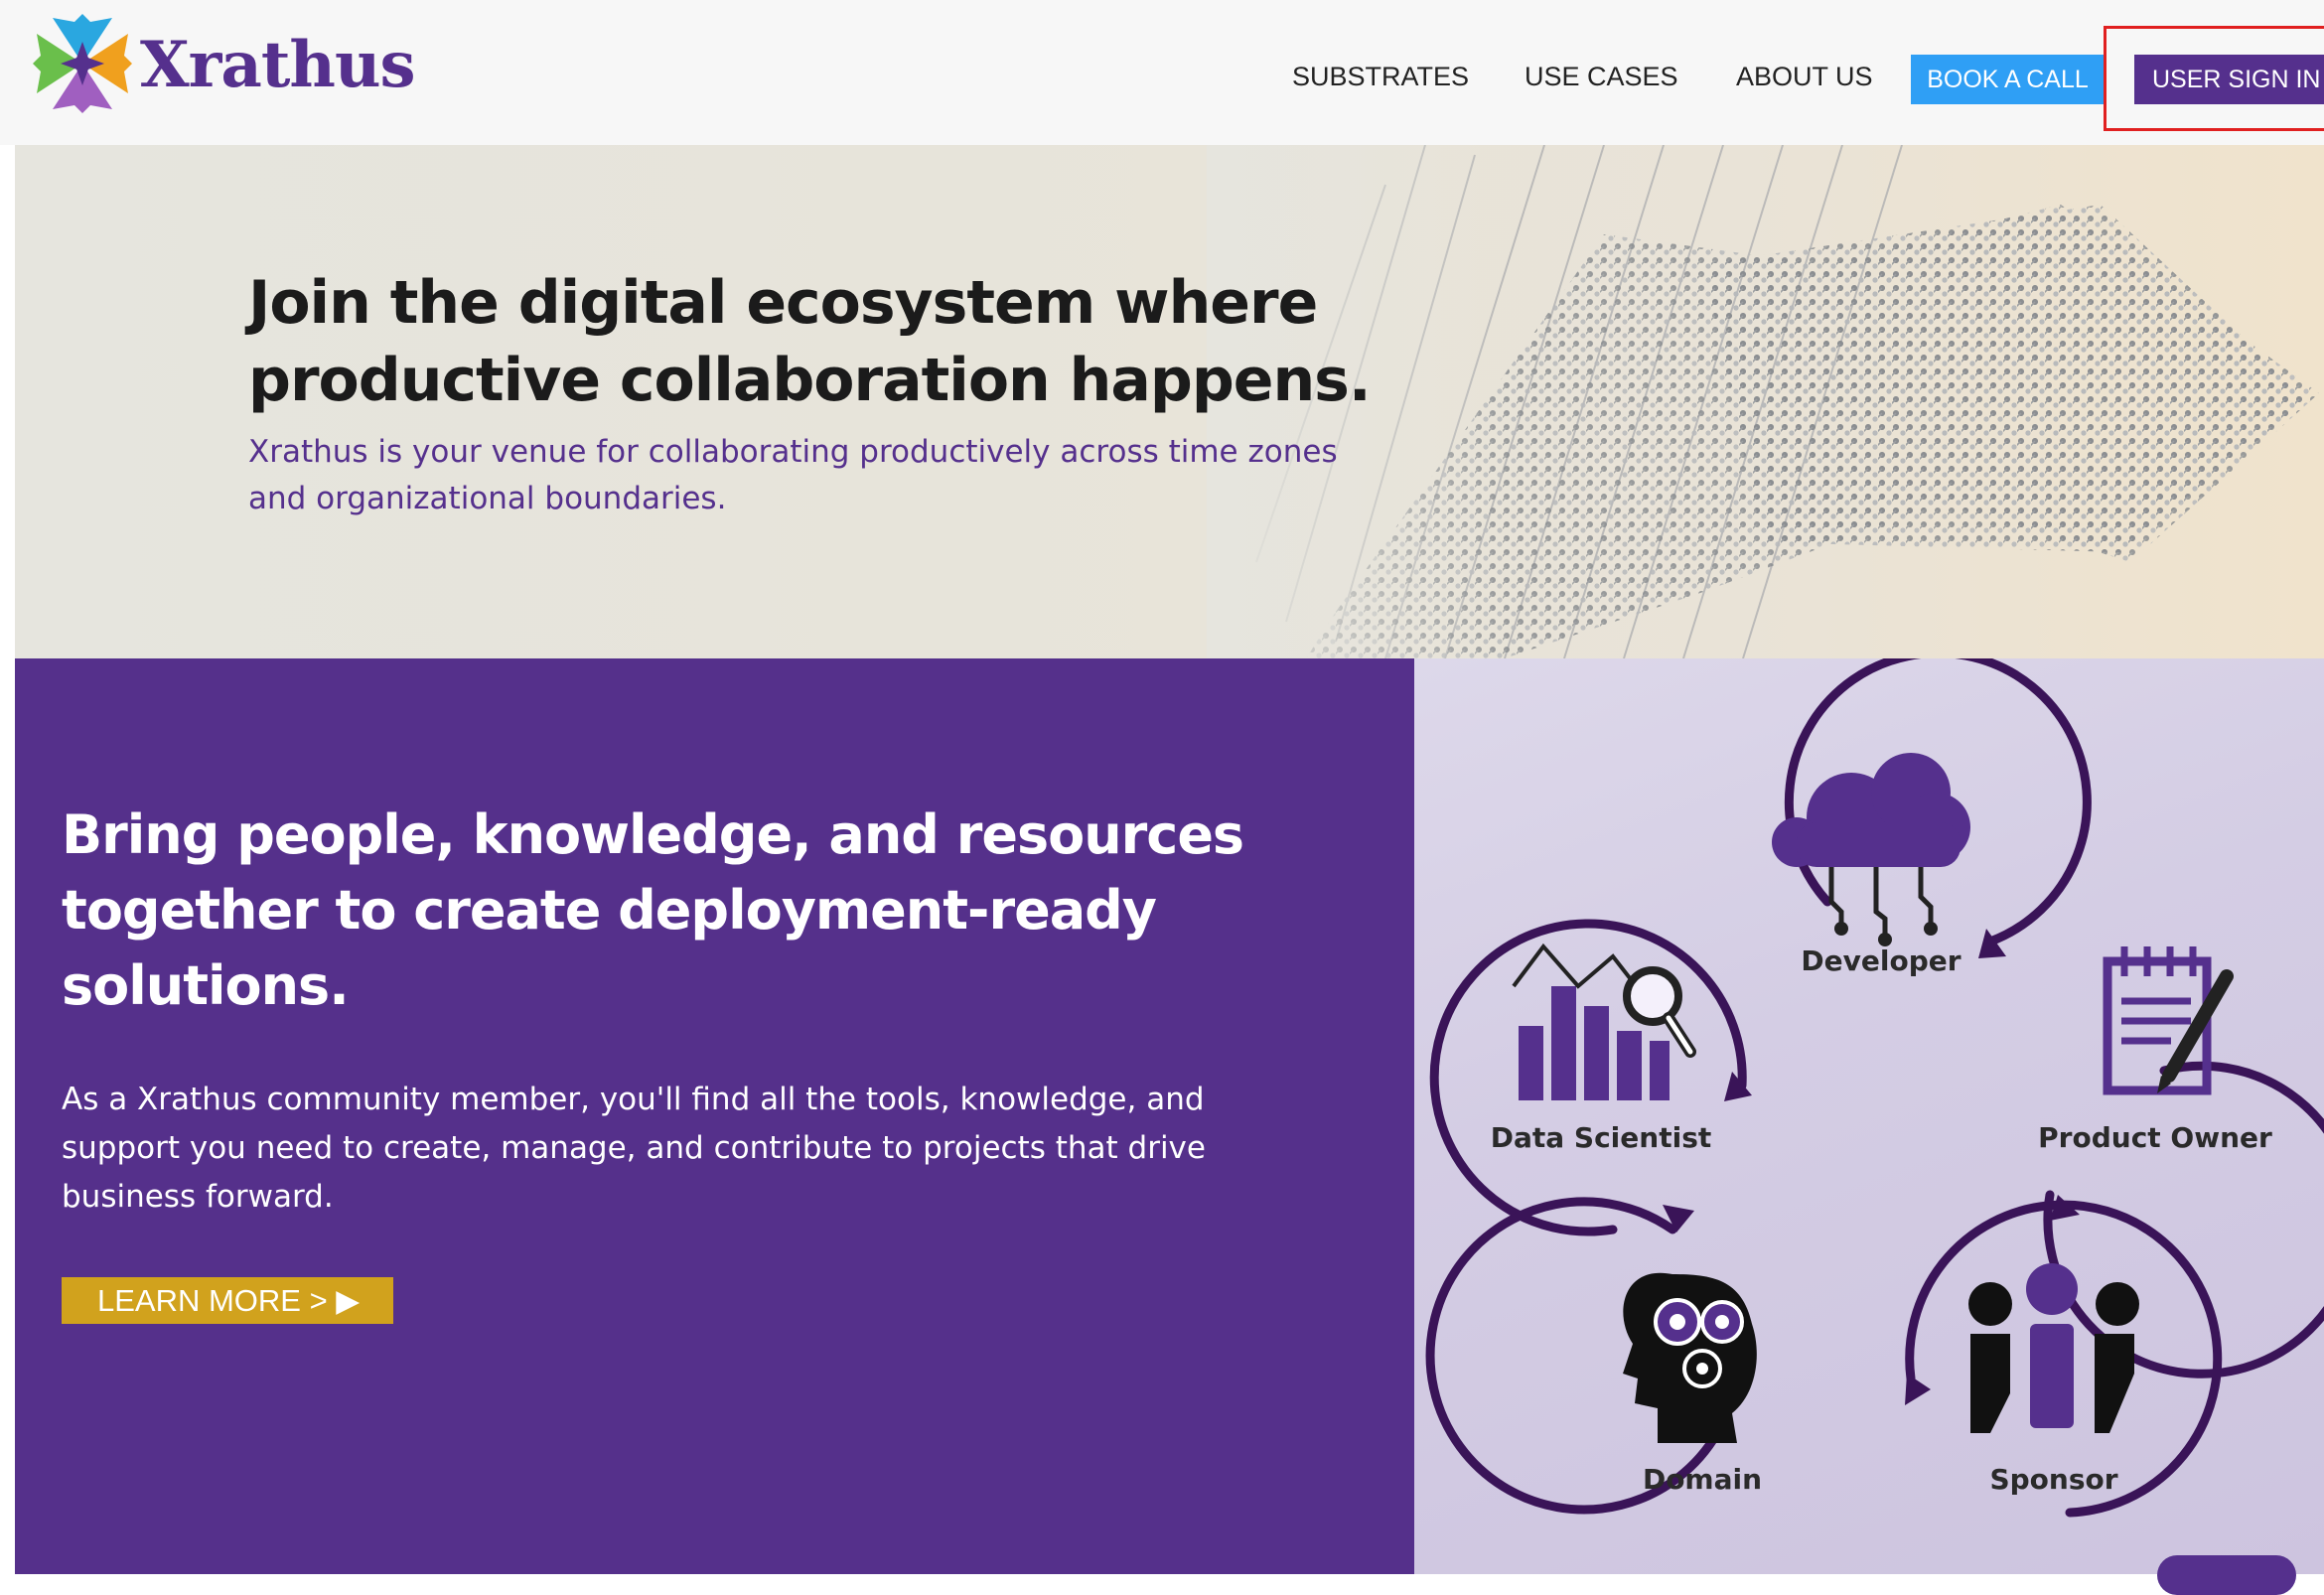 The height and width of the screenshot is (1595, 2324). Describe the element at coordinates (2053, 1479) in the screenshot. I see `role-sponsor: Sponsor` at that location.